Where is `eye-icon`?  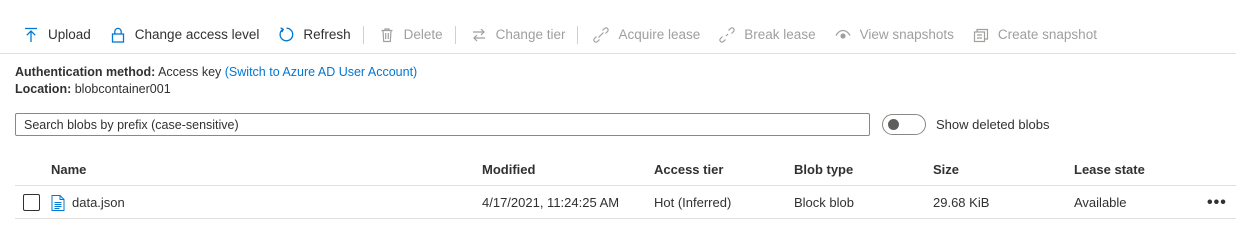 eye-icon is located at coordinates (843, 35).